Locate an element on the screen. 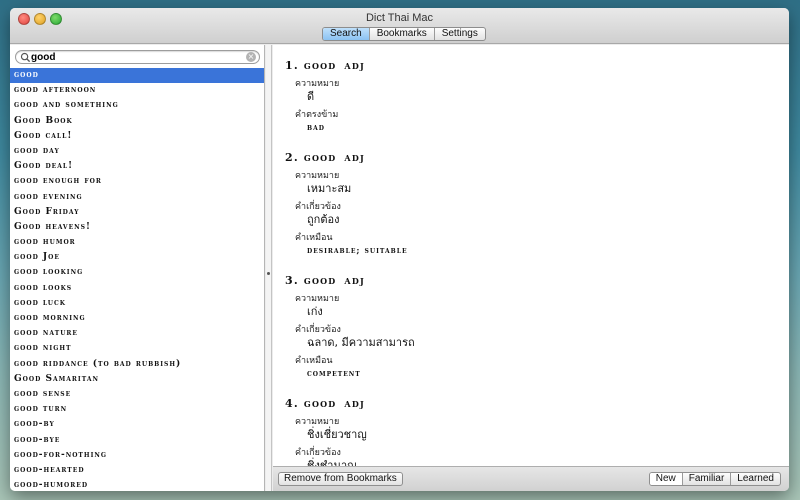 Image resolution: width=800 pixels, height=500 pixels. word-list-item: good evening is located at coordinates (137, 197).